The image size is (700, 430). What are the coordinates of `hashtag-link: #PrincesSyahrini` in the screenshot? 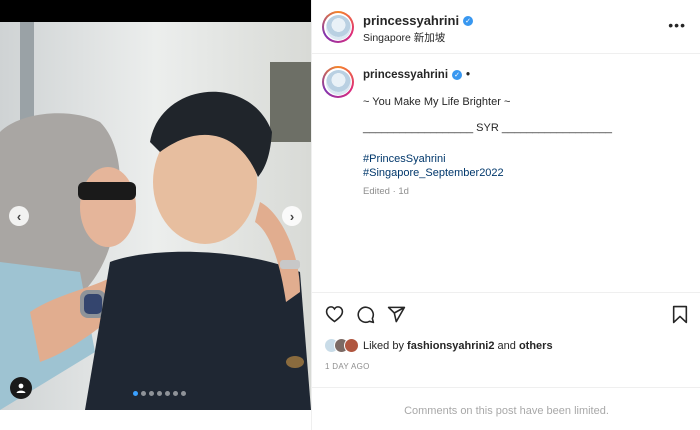 It's located at (487, 159).